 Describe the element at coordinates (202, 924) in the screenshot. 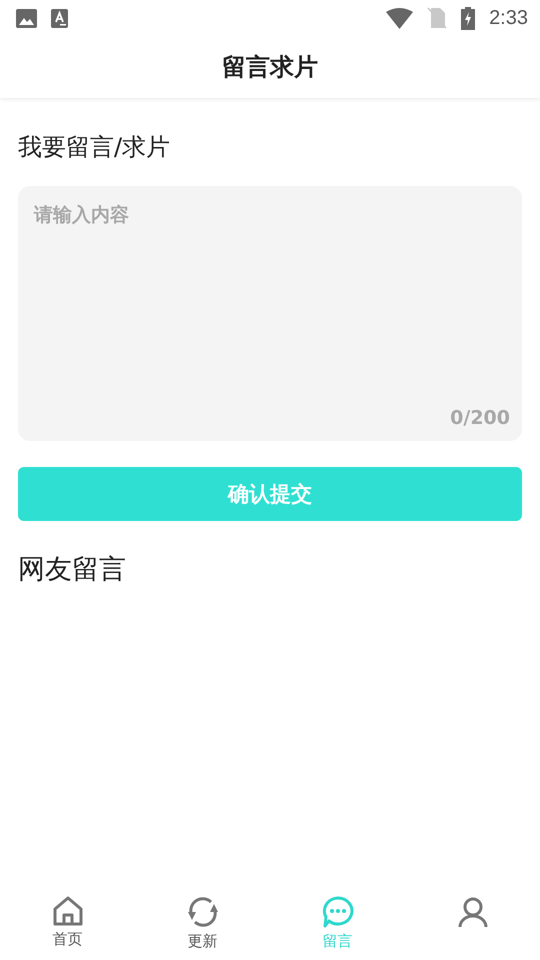

I see `nav-tab: 更新` at that location.